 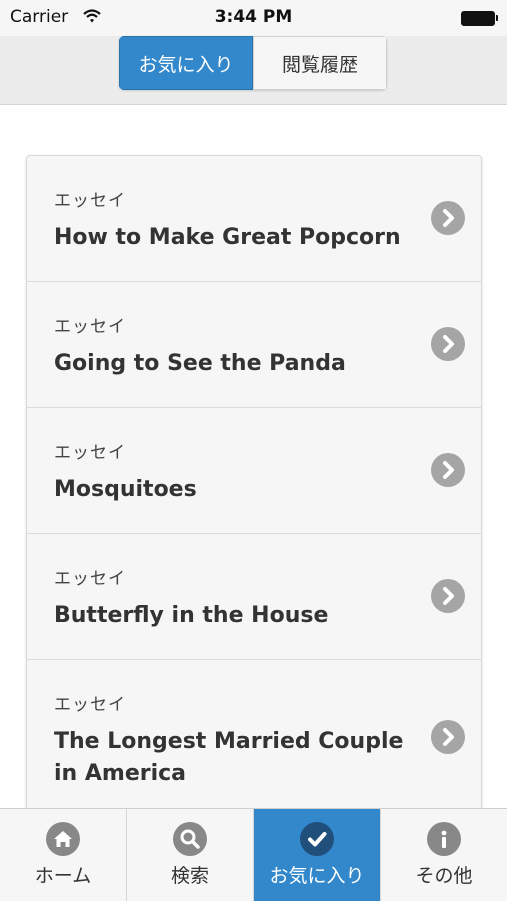 I want to click on check-icon, so click(x=317, y=839).